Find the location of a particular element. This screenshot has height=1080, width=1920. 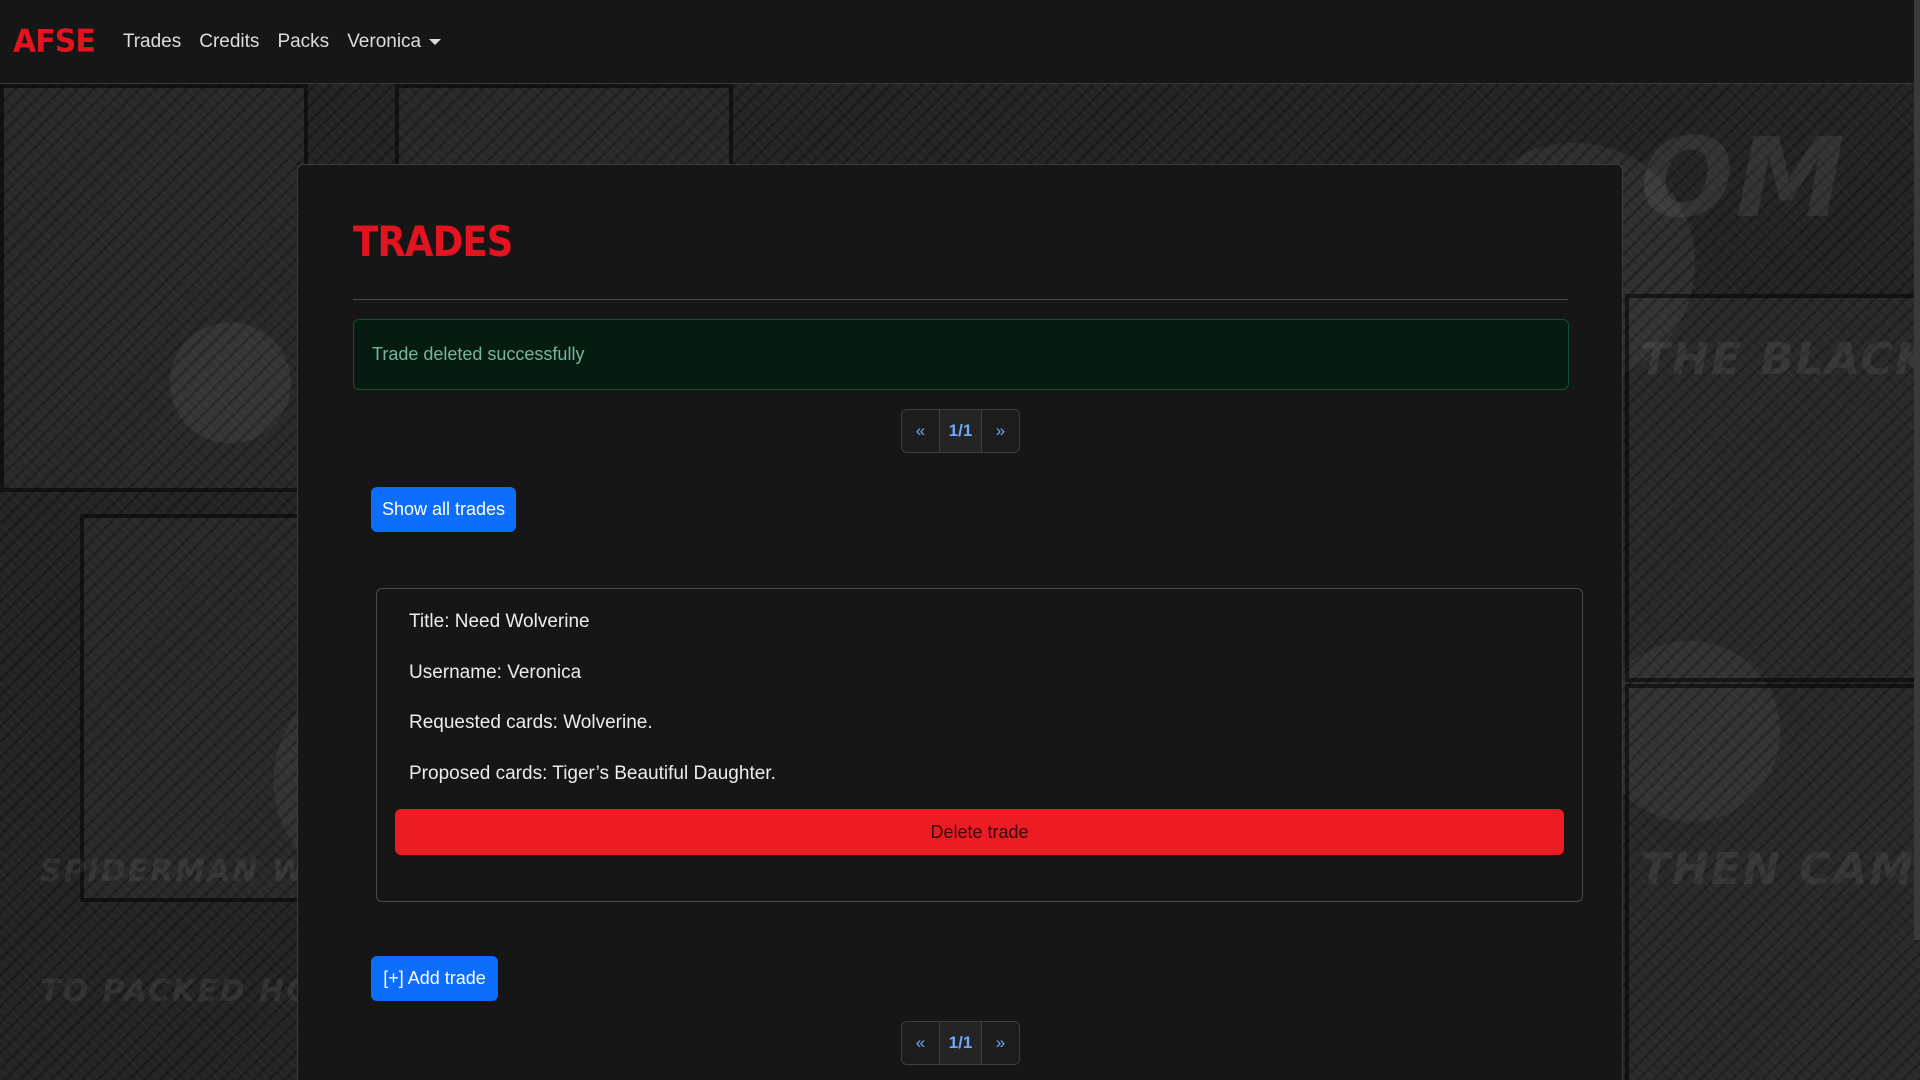

success-alert-text: Trade deleted successfully is located at coordinates (478, 354).